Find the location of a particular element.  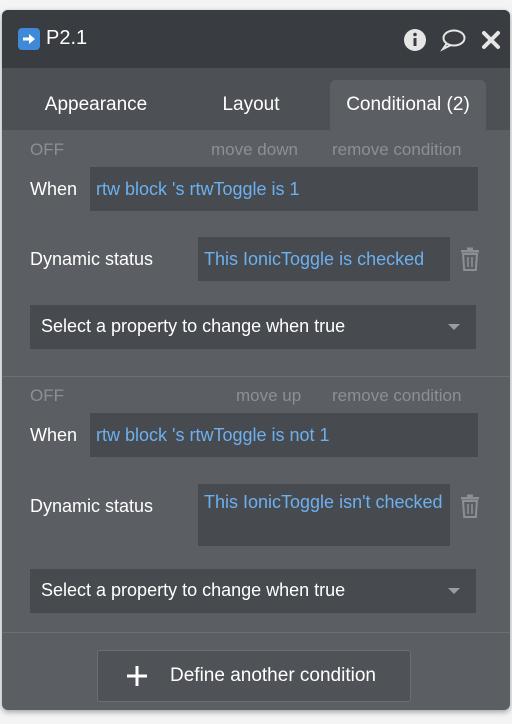

panel-title: P2.1 is located at coordinates (67, 38).